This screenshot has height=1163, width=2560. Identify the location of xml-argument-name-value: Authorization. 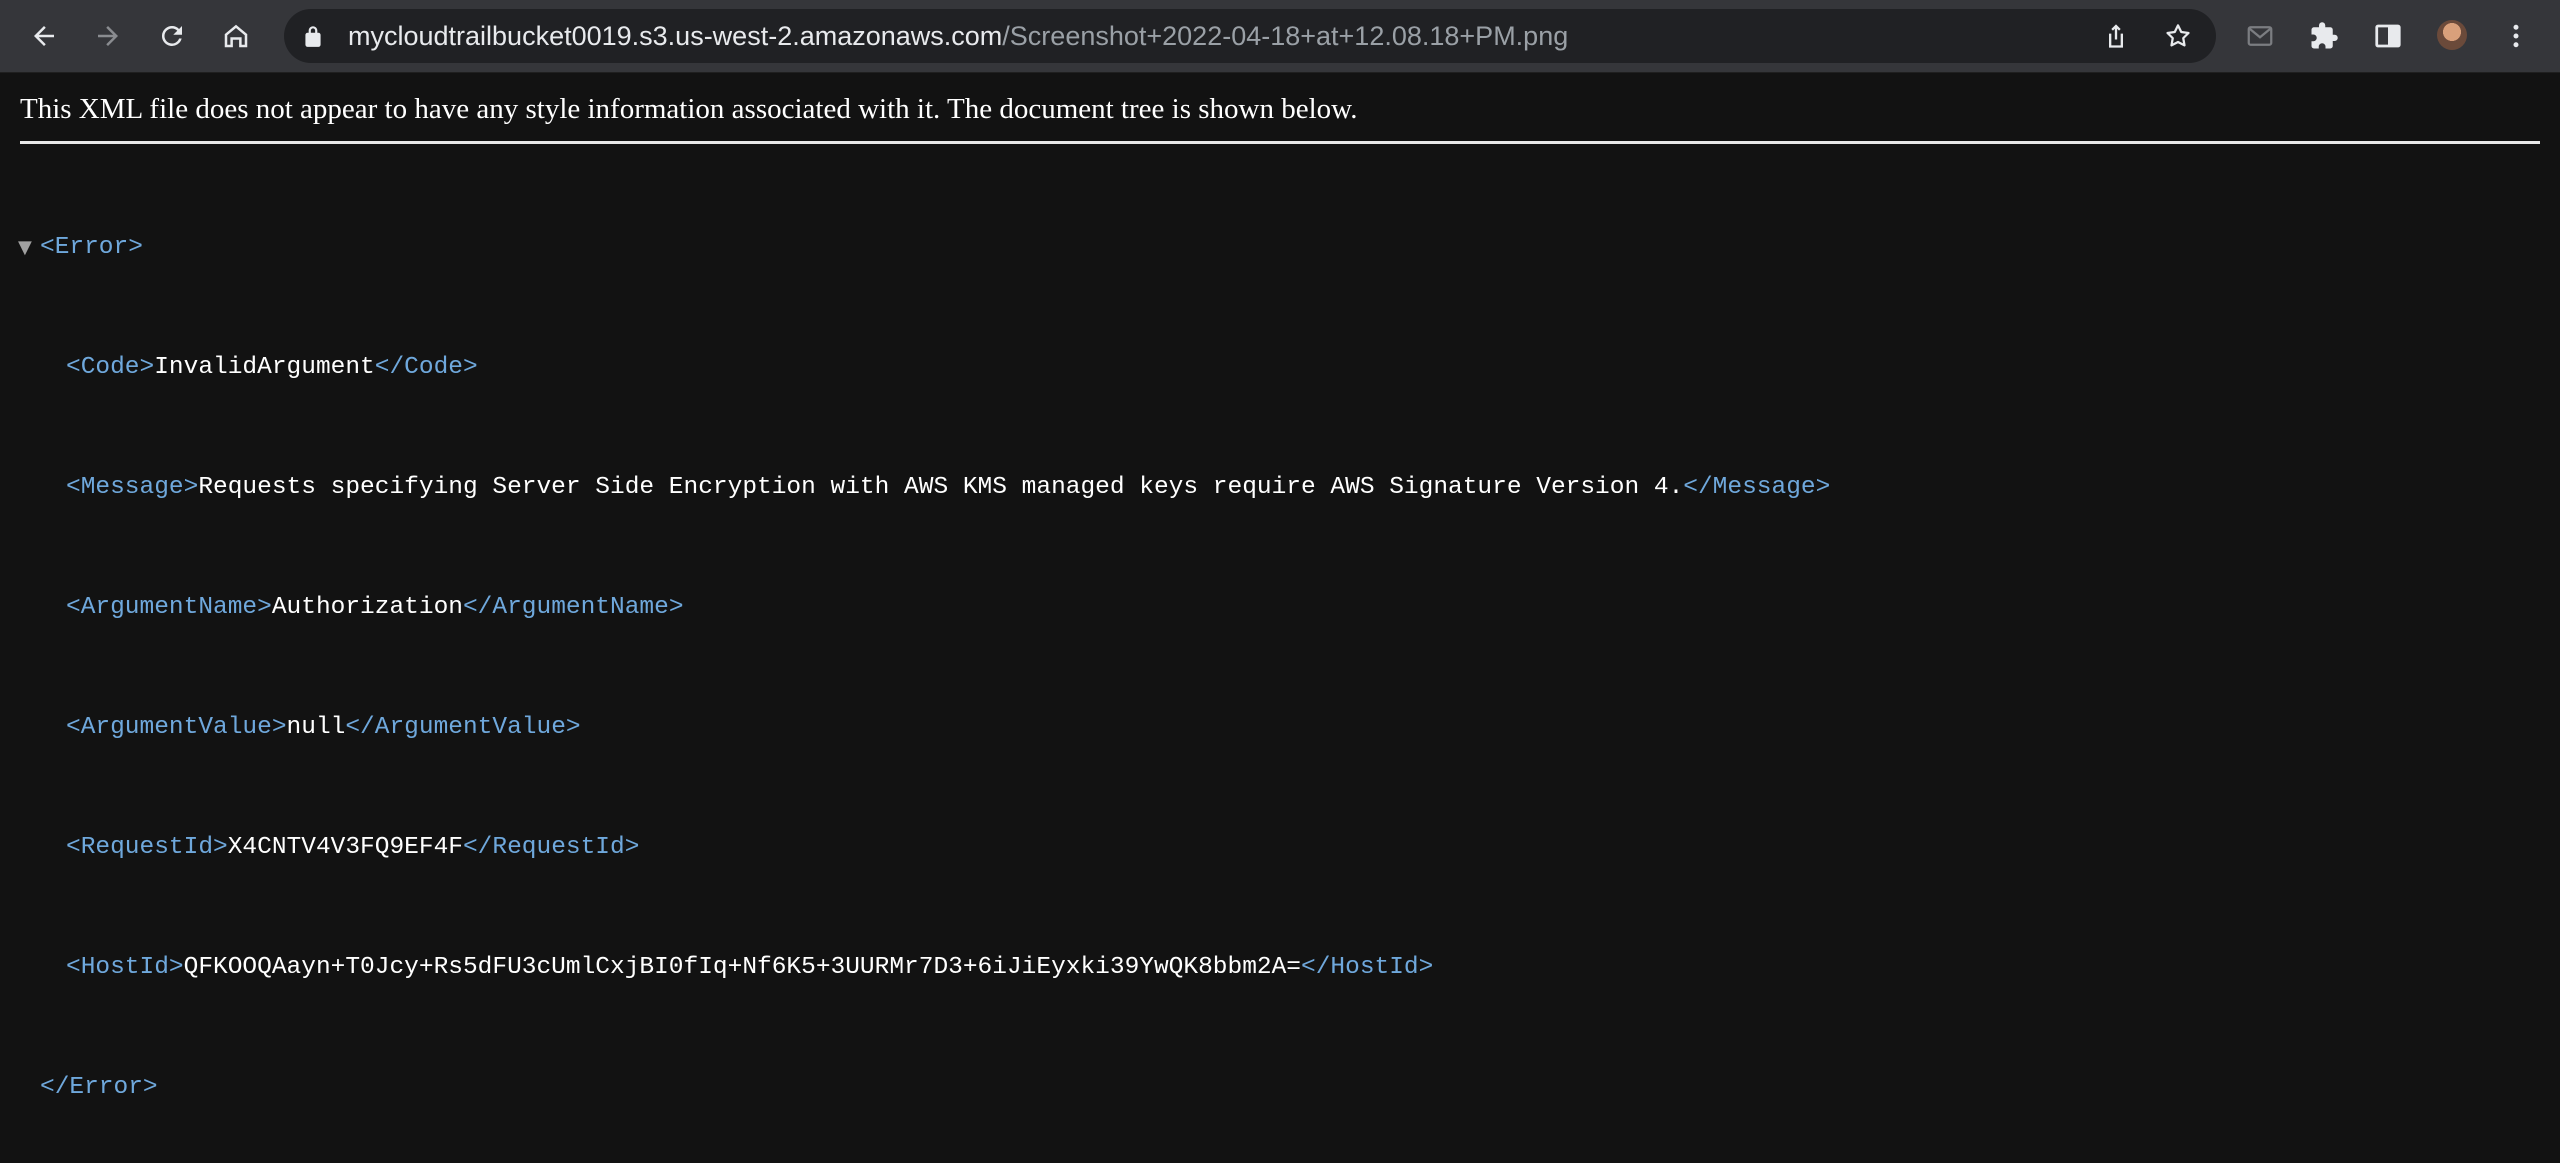
(367, 607).